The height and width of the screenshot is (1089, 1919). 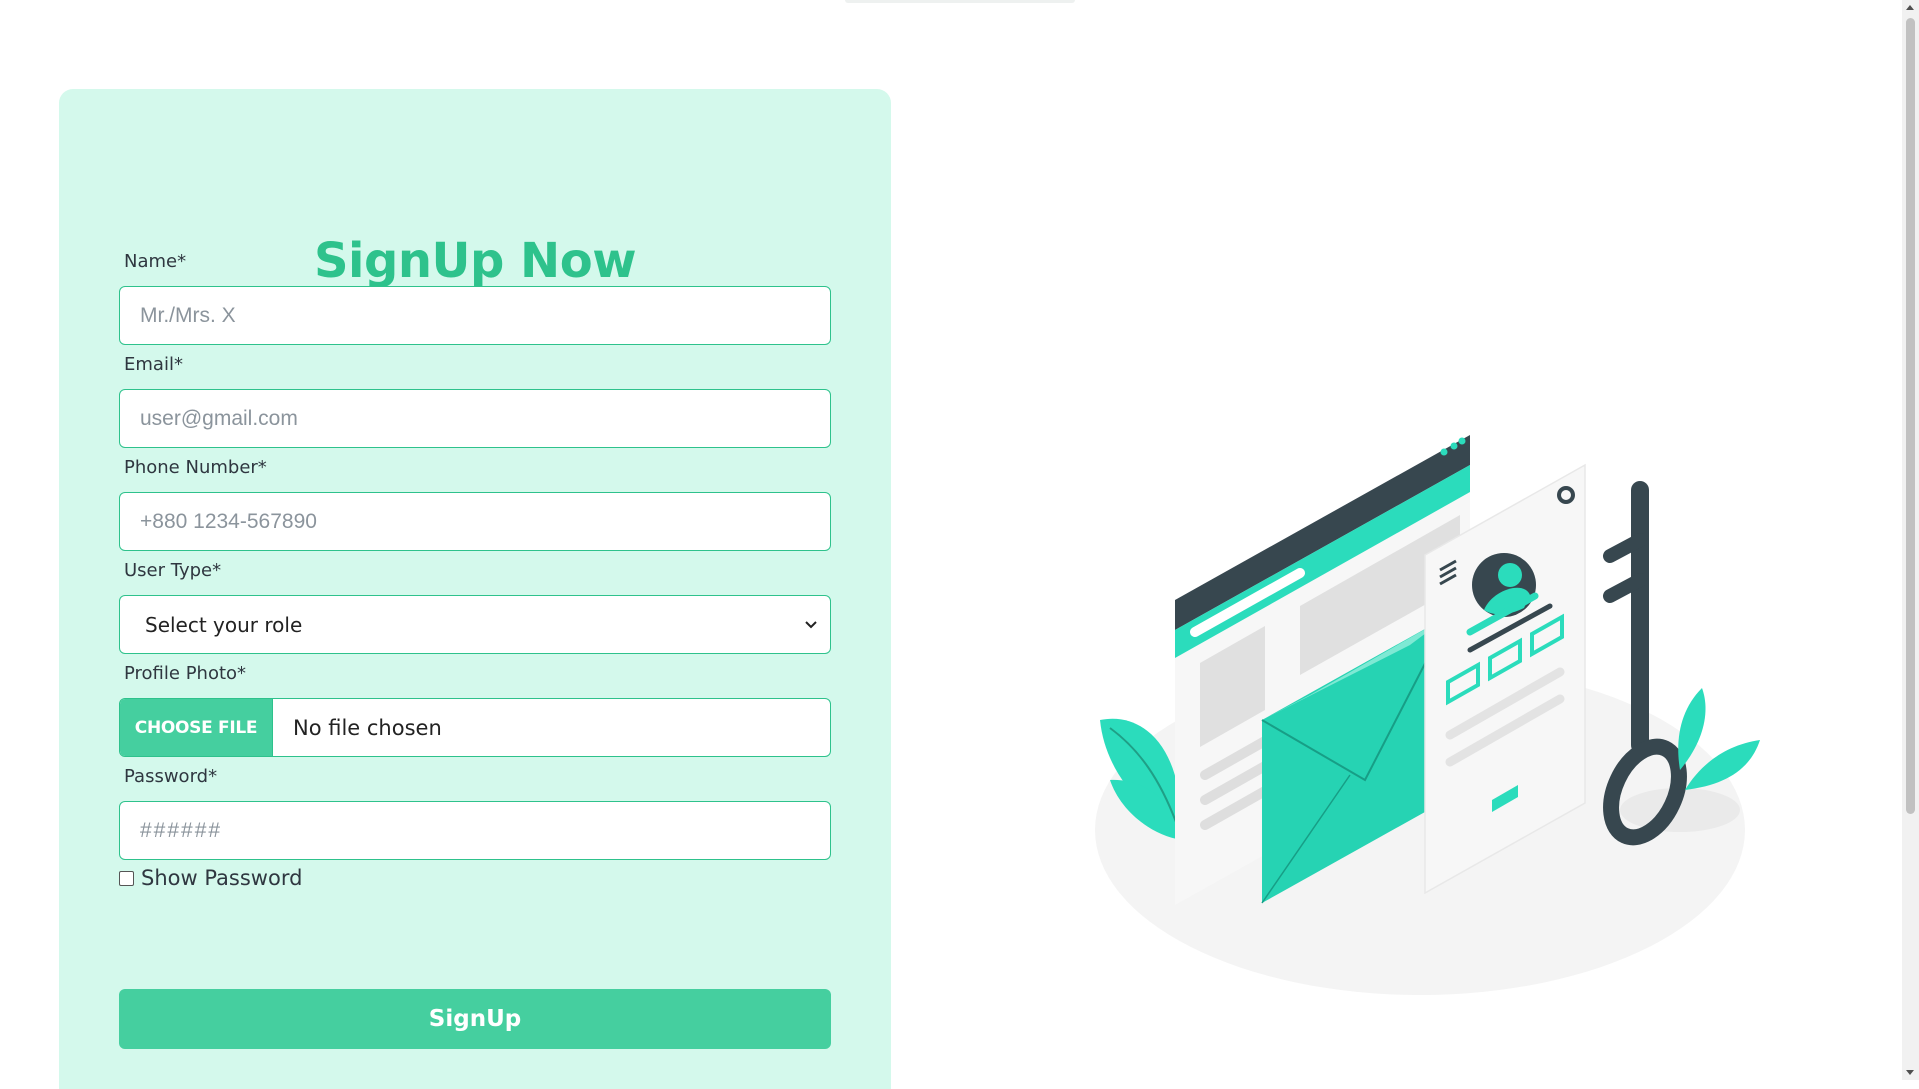 I want to click on show-password-checkbox, so click(x=126, y=878).